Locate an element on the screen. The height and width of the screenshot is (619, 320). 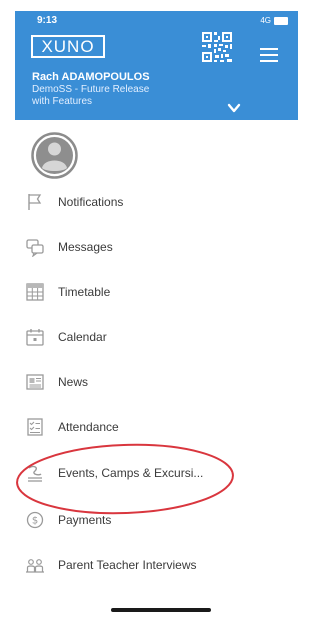
chat-icon is located at coordinates (35, 248).